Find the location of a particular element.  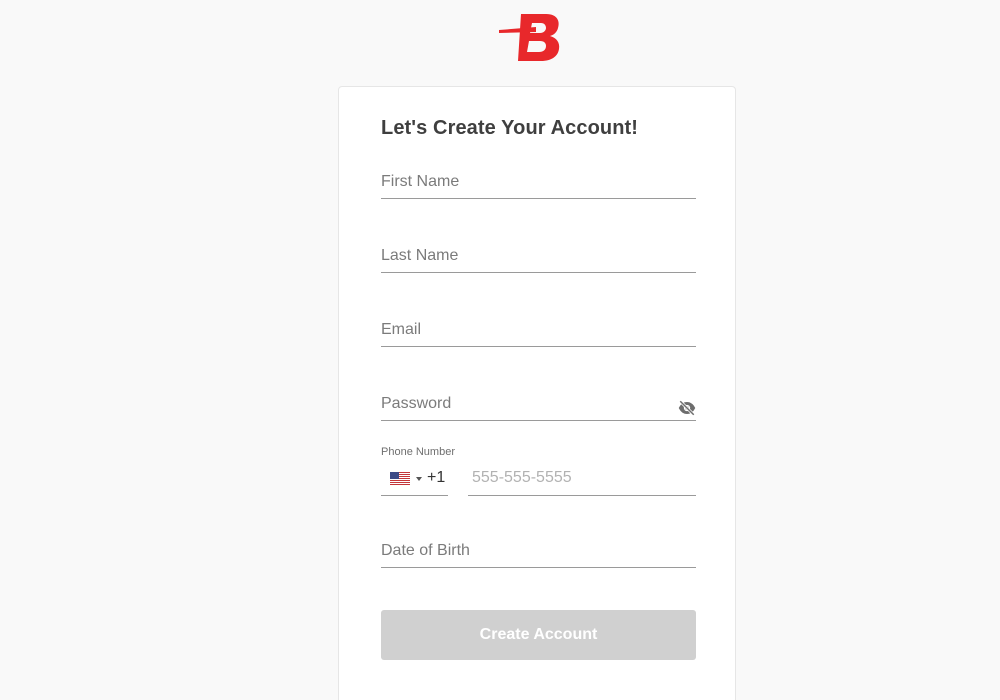

email-label: Email is located at coordinates (401, 329).